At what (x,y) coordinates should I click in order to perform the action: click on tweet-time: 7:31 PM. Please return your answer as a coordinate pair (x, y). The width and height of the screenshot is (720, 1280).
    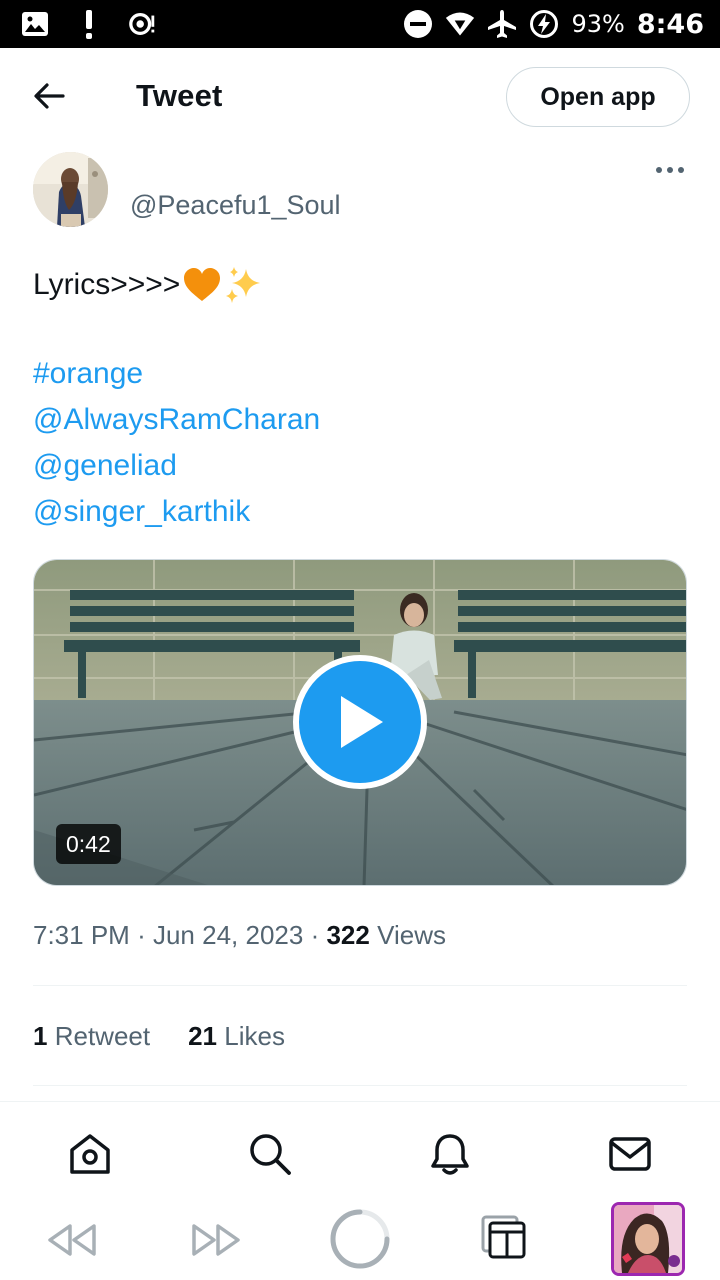
    Looking at the image, I should click on (81, 935).